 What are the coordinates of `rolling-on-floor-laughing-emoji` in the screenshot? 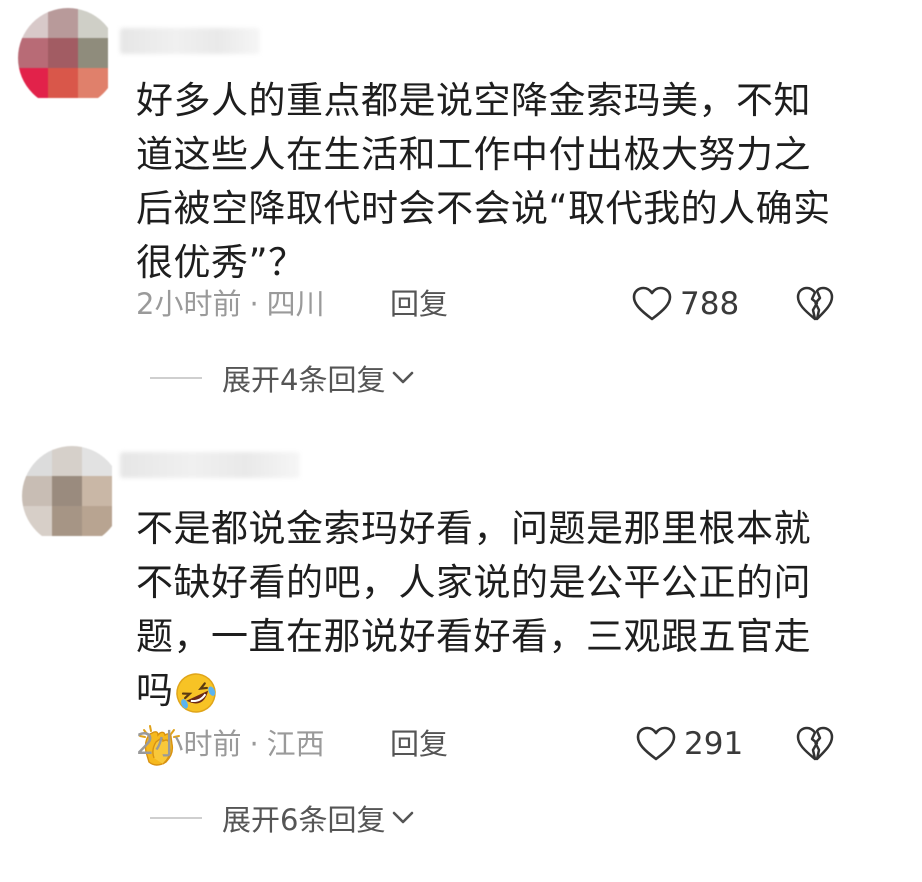 It's located at (195, 692).